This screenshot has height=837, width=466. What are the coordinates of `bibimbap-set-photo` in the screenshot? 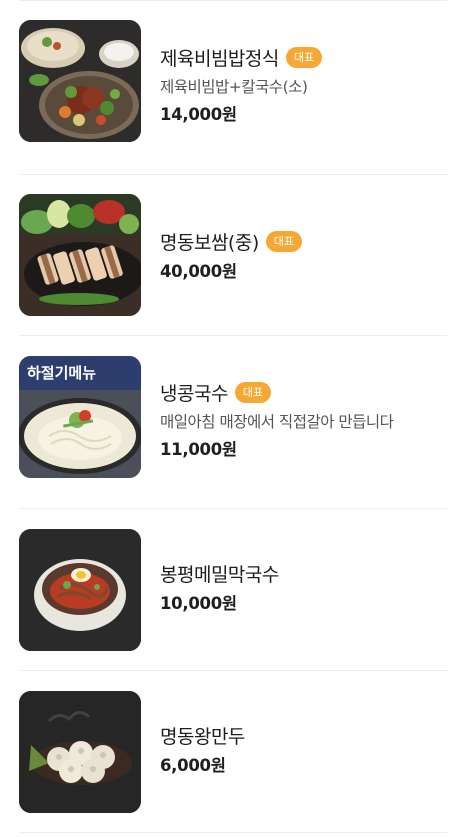 It's located at (80, 81).